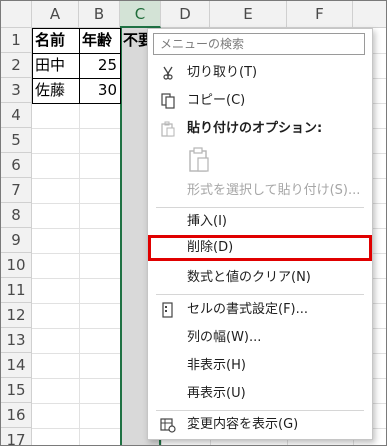 This screenshot has width=387, height=446. I want to click on row-header-17: 17, so click(16, 436).